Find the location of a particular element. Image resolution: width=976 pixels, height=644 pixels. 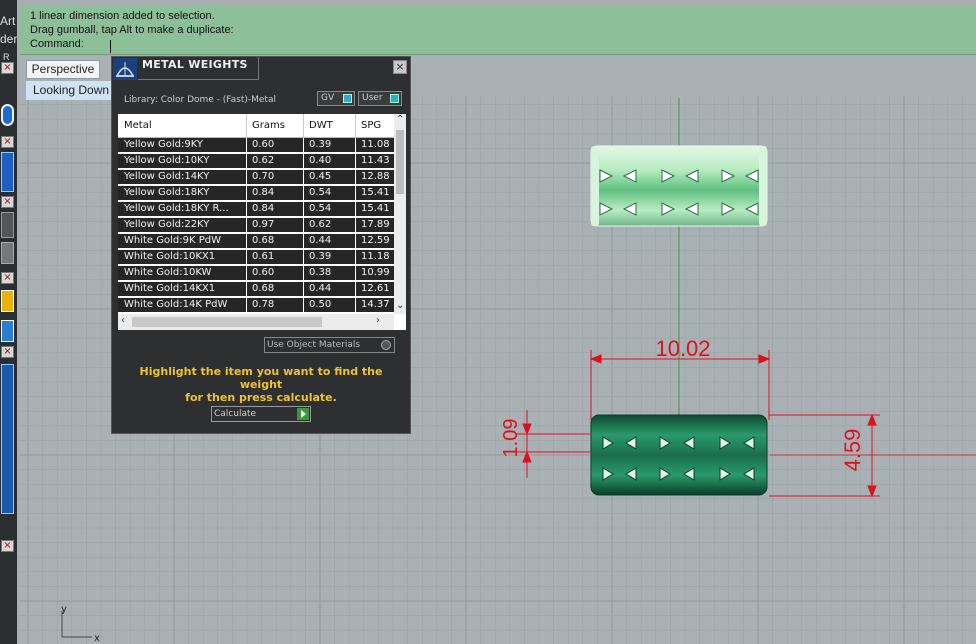

metal-name-cell: White Gold:9K PdW is located at coordinates (172, 240).